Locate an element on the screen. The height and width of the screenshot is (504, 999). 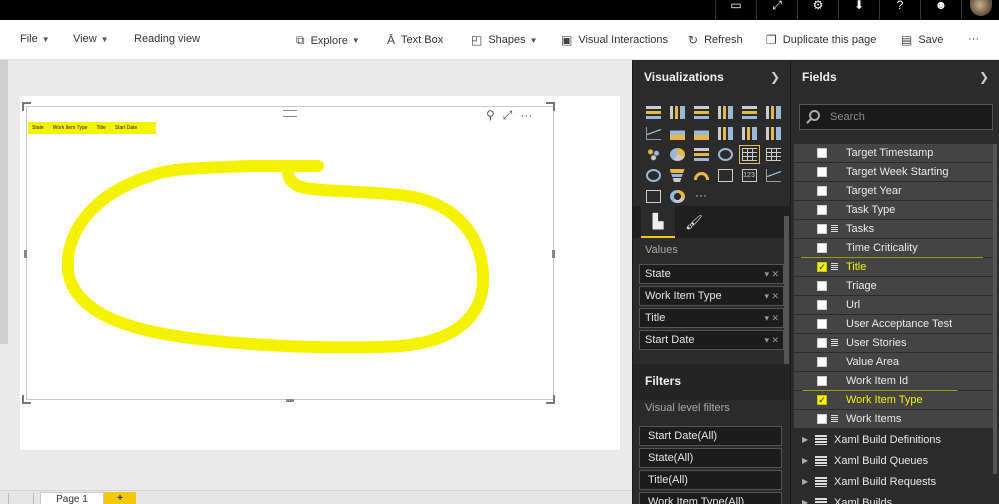
kpi-icon is located at coordinates (773, 175).